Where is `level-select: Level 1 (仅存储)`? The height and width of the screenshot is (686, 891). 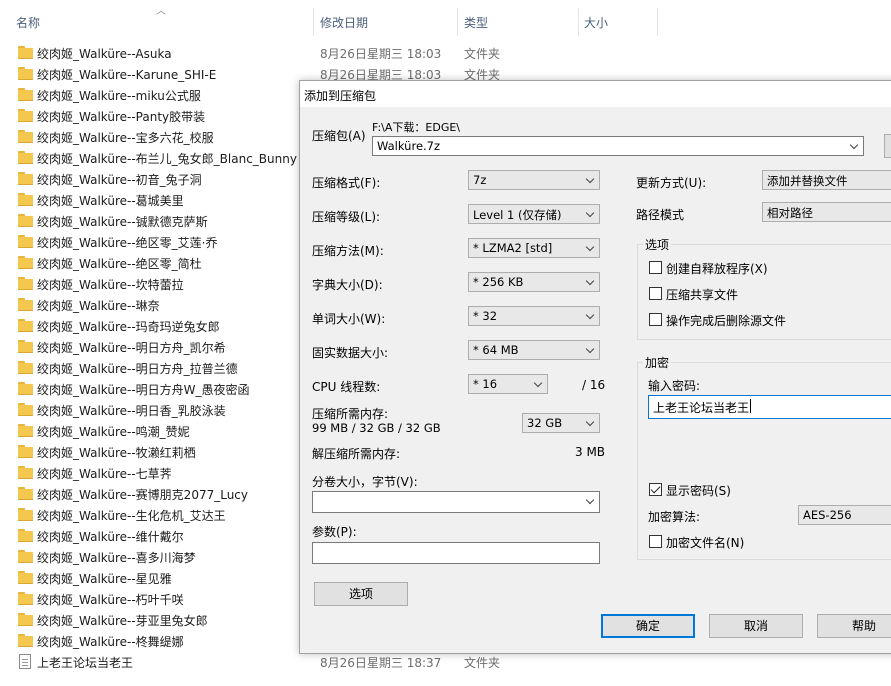 level-select: Level 1 (仅存储) is located at coordinates (534, 214).